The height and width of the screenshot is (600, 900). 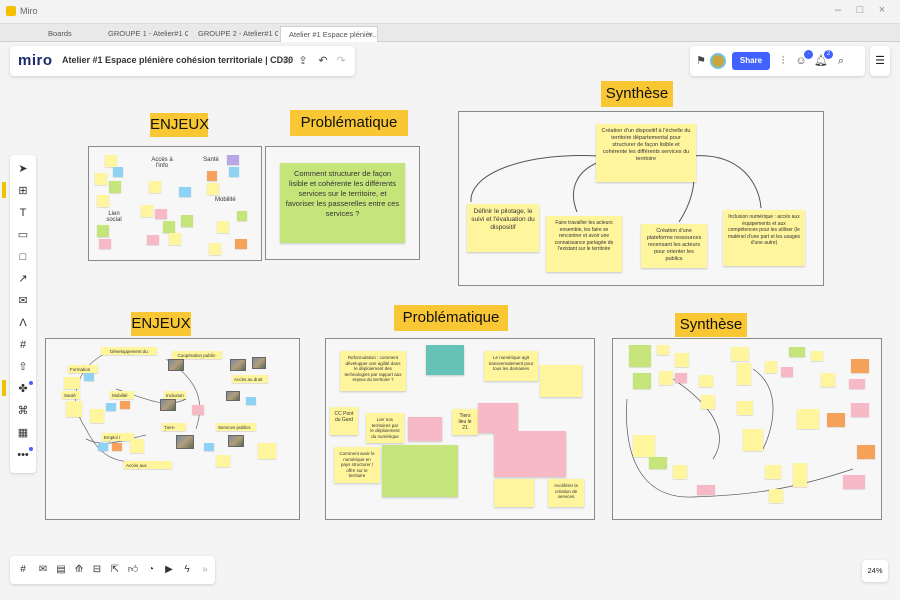 I want to click on comments-icon: ✉, so click(x=43, y=570).